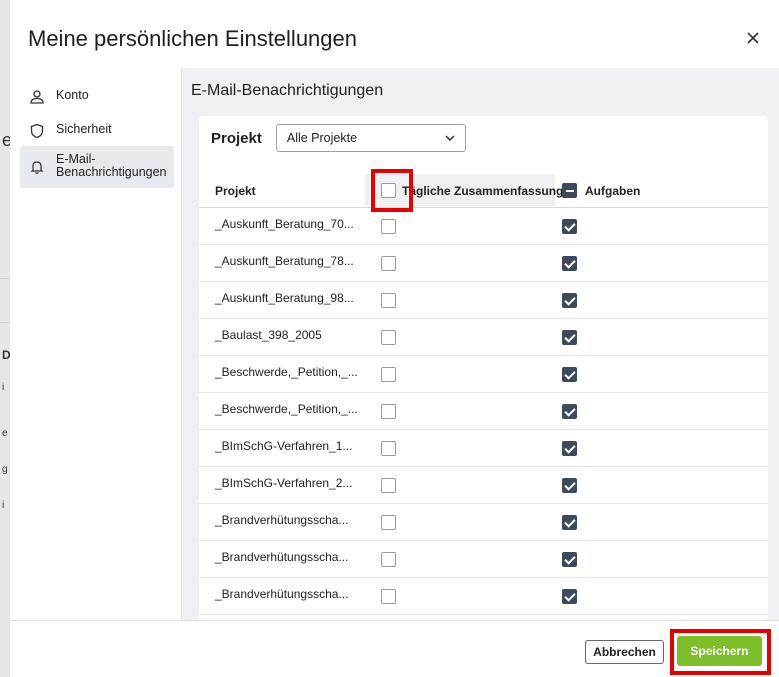  Describe the element at coordinates (5, 433) in the screenshot. I see `background-fragment: e` at that location.